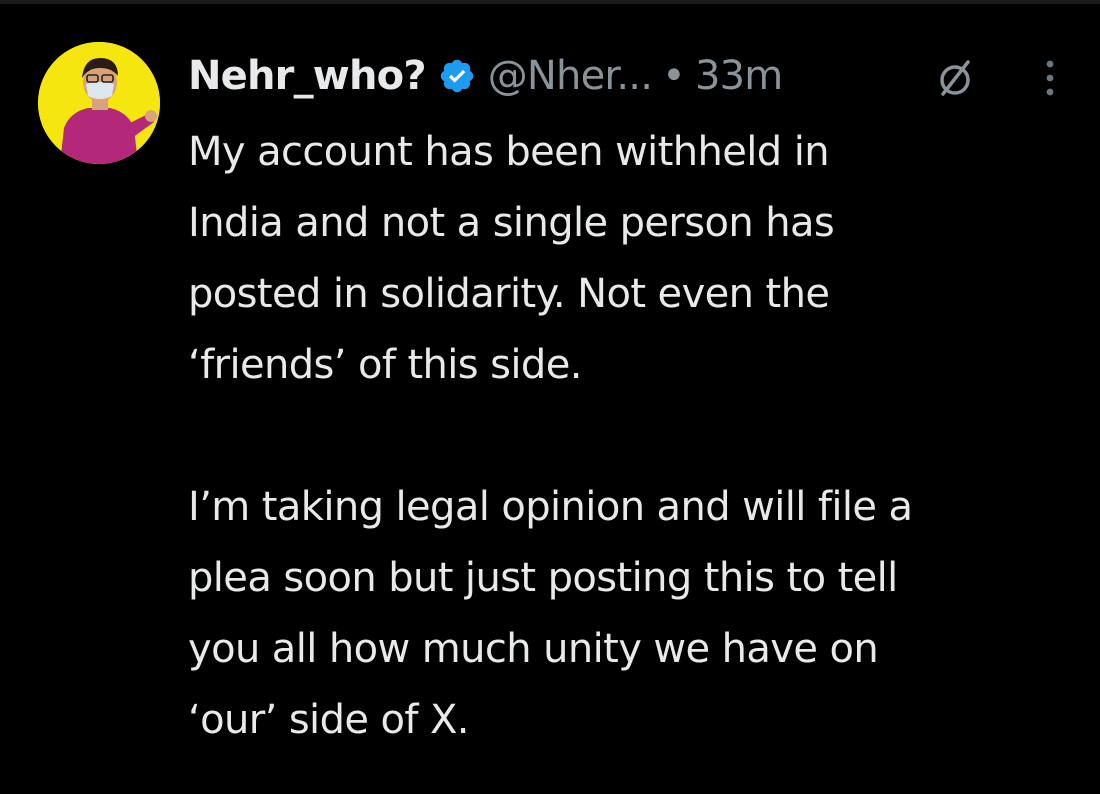  I want to click on tweet-line: you all how much unity we have on, so click(533, 649).